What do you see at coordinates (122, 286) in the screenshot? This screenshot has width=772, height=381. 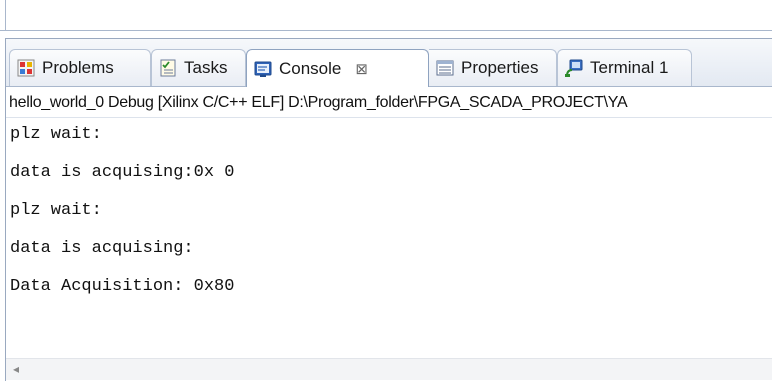 I see `console-line: Data Acquisition: 0x80` at bounding box center [122, 286].